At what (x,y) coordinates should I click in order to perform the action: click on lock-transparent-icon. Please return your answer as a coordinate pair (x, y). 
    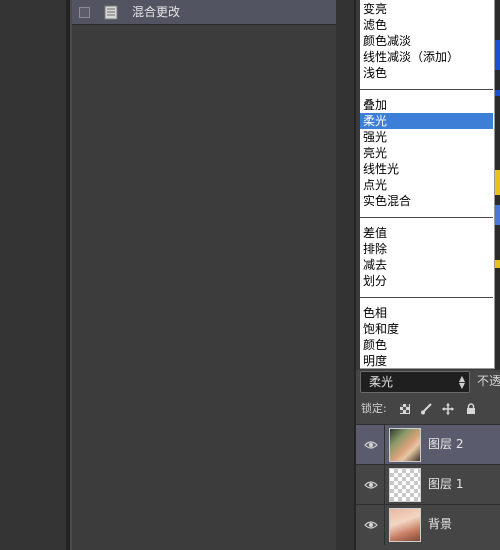
    Looking at the image, I should click on (405, 409).